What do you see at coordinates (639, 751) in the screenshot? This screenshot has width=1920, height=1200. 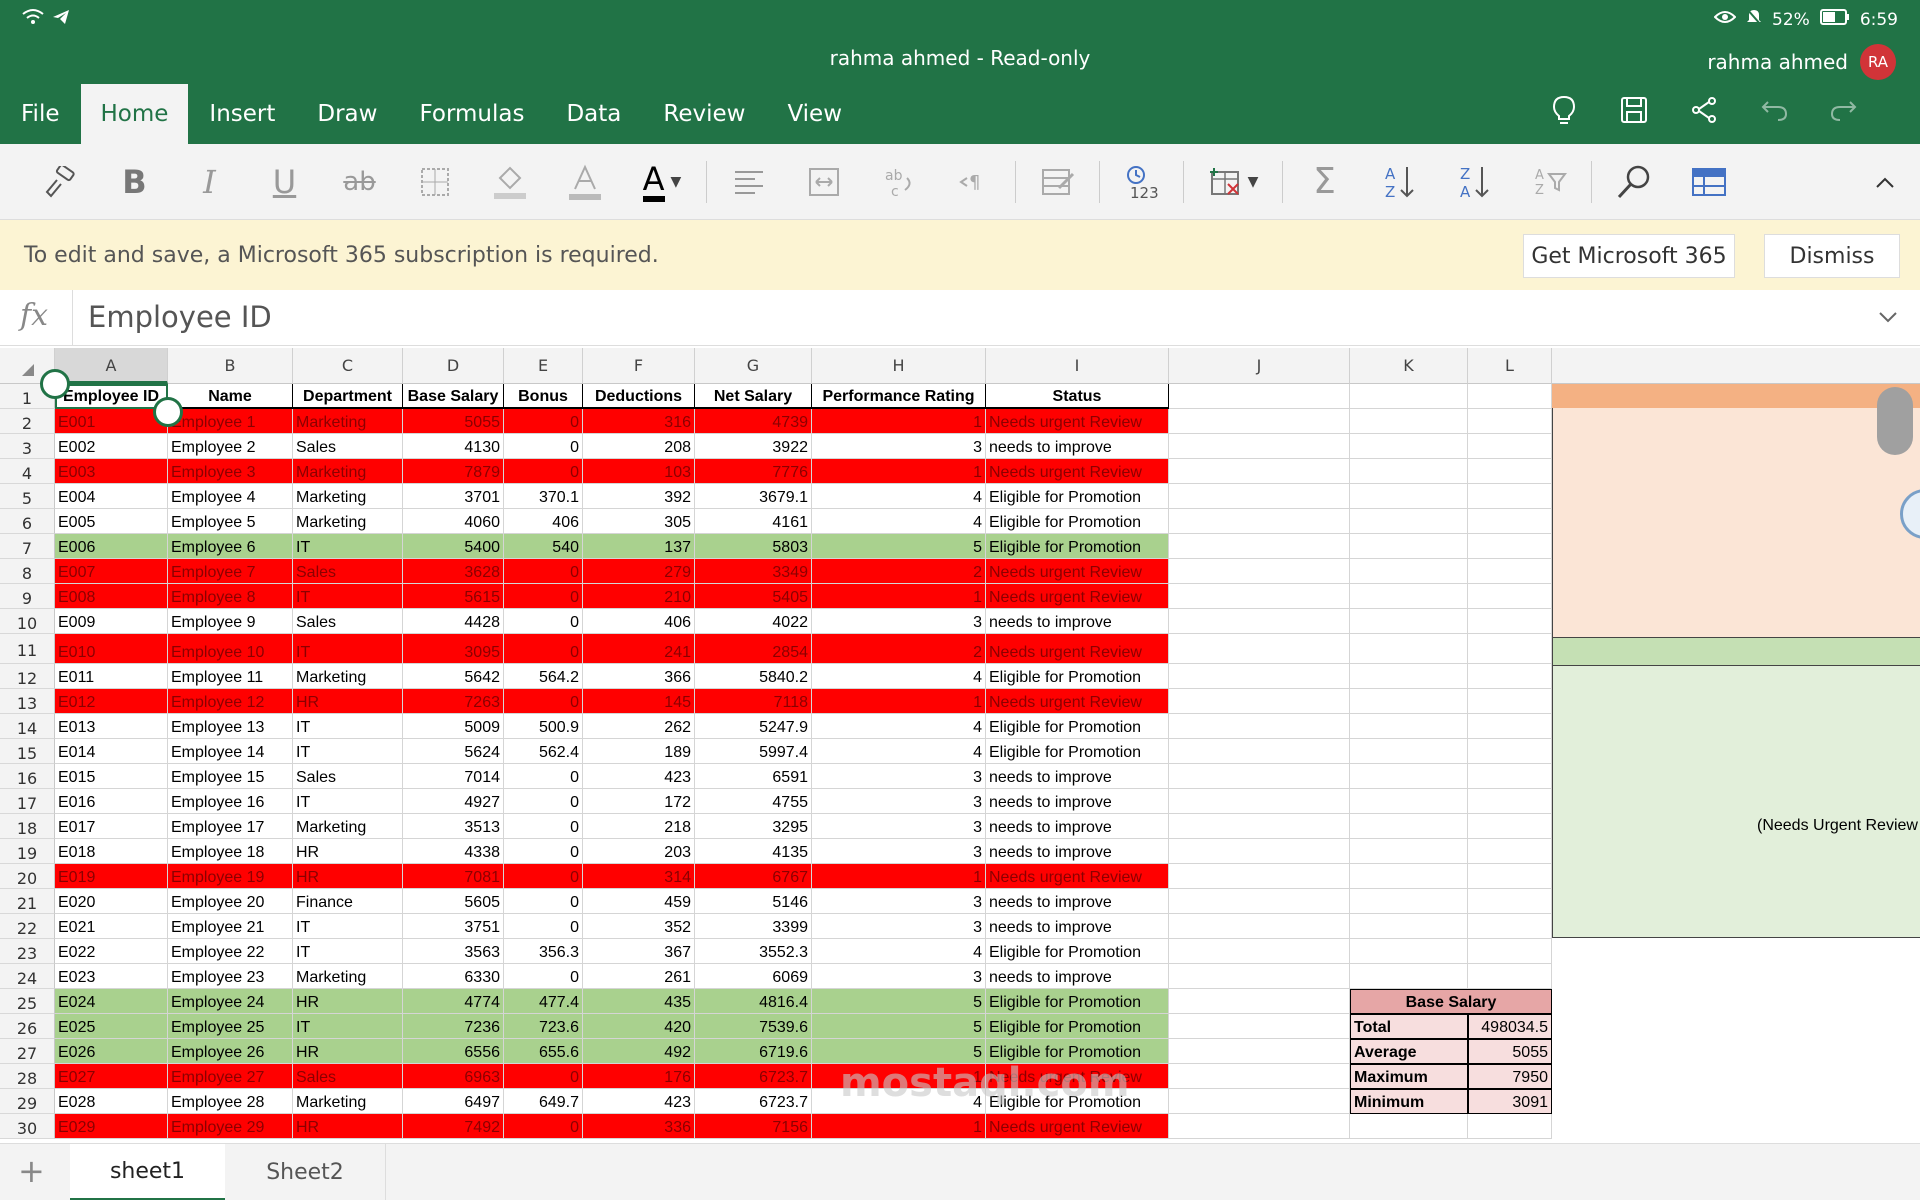 I see `data-cell: 189` at bounding box center [639, 751].